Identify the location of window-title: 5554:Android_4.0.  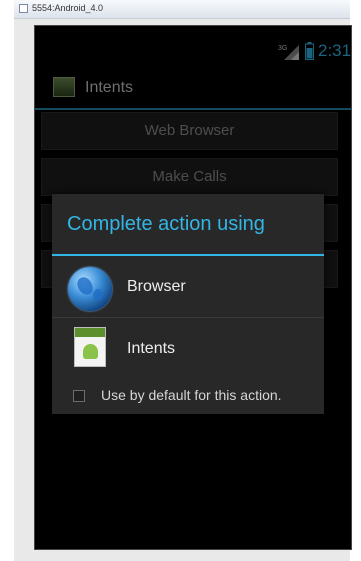
(68, 8).